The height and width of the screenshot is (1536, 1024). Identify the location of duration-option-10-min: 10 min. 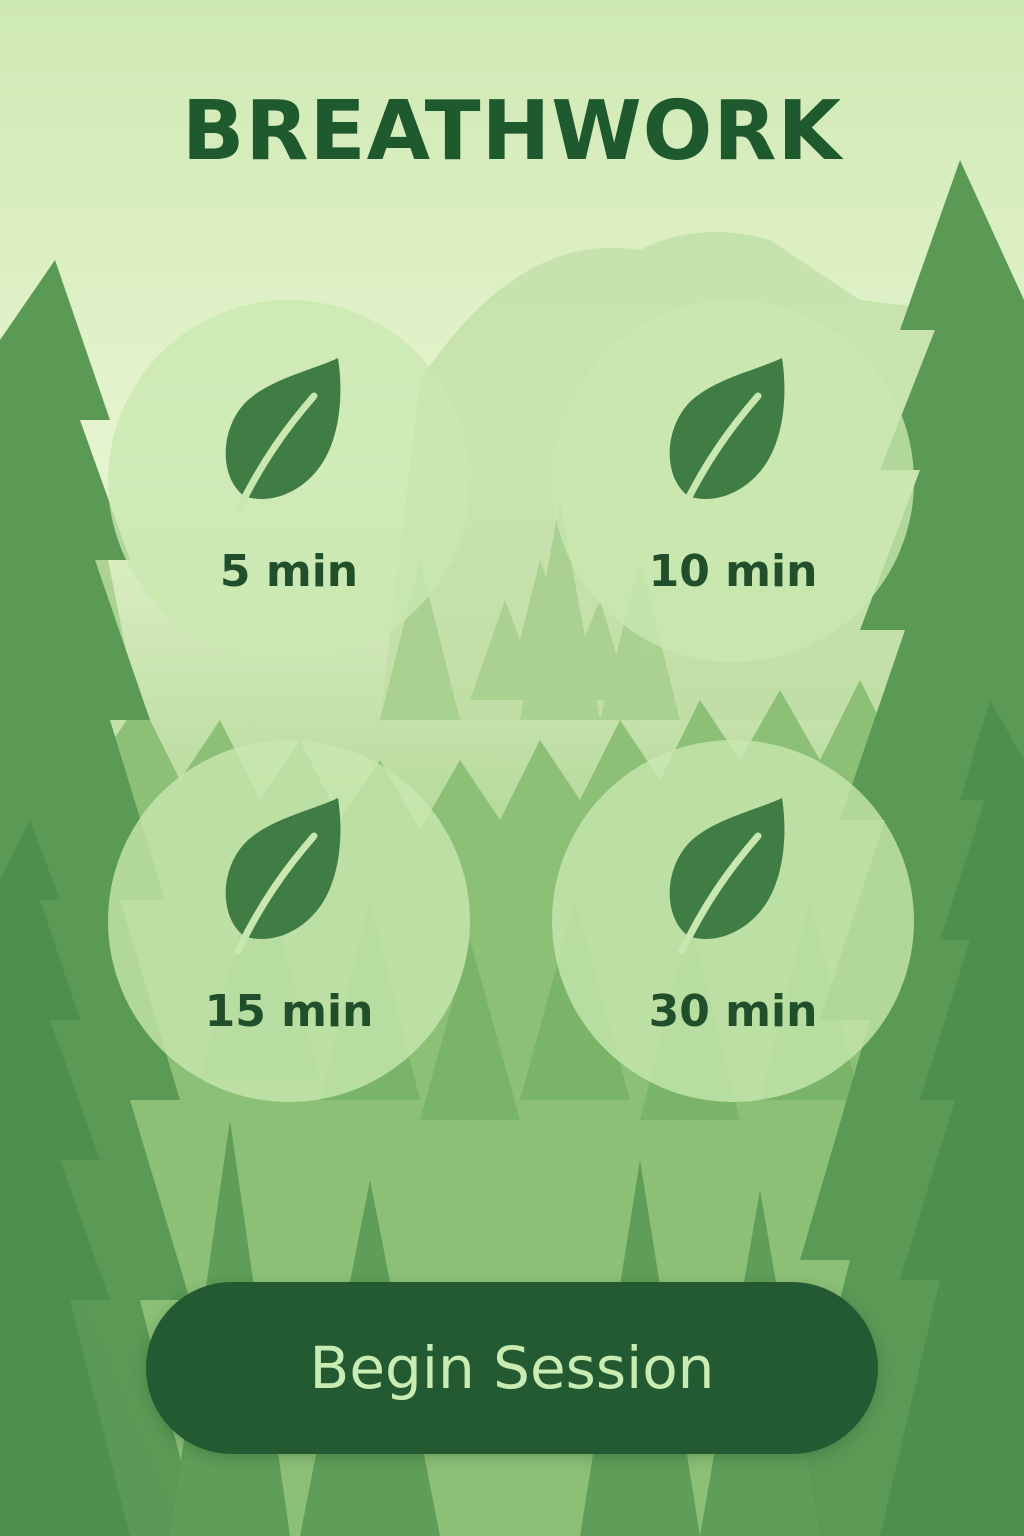
(733, 481).